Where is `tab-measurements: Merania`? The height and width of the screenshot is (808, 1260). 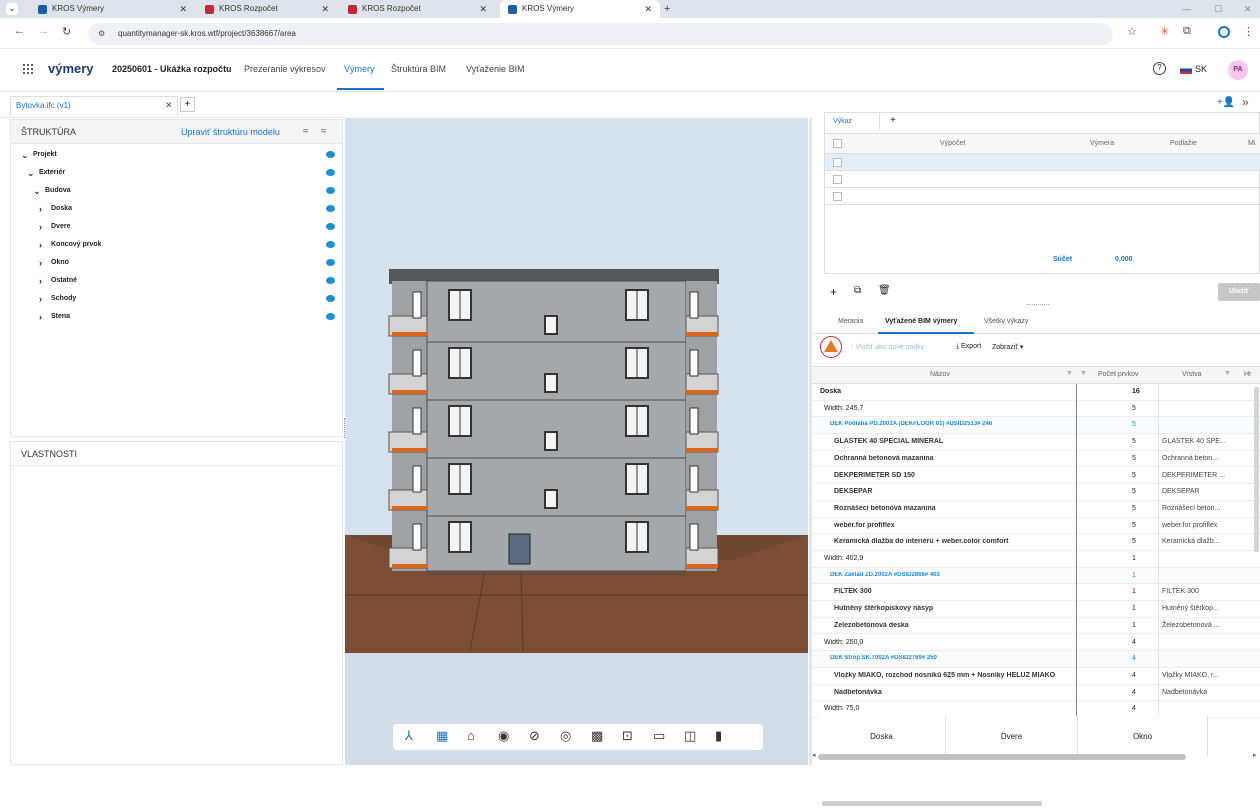 tab-measurements: Merania is located at coordinates (850, 321).